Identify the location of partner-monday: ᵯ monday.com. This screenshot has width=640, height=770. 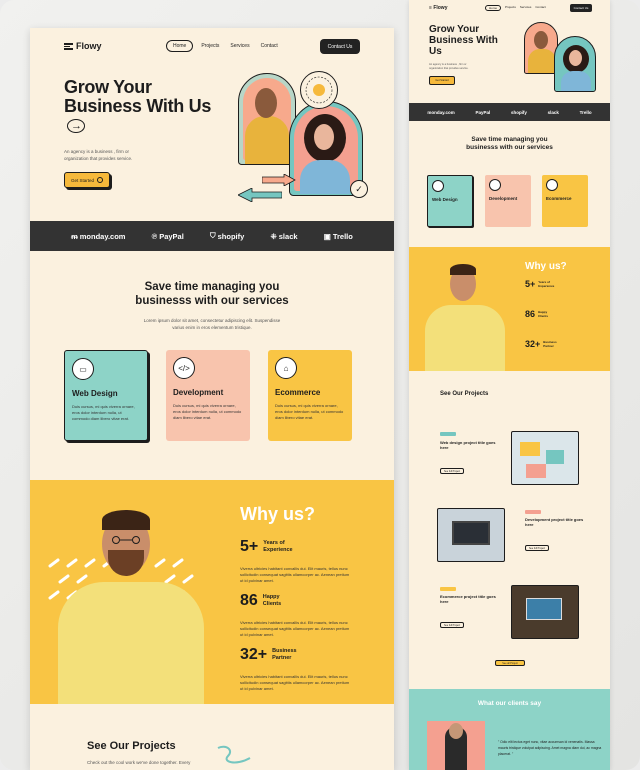
(98, 236).